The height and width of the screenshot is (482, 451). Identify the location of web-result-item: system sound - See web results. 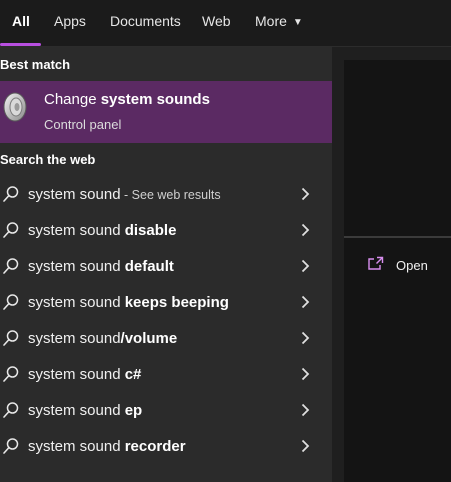
(166, 194).